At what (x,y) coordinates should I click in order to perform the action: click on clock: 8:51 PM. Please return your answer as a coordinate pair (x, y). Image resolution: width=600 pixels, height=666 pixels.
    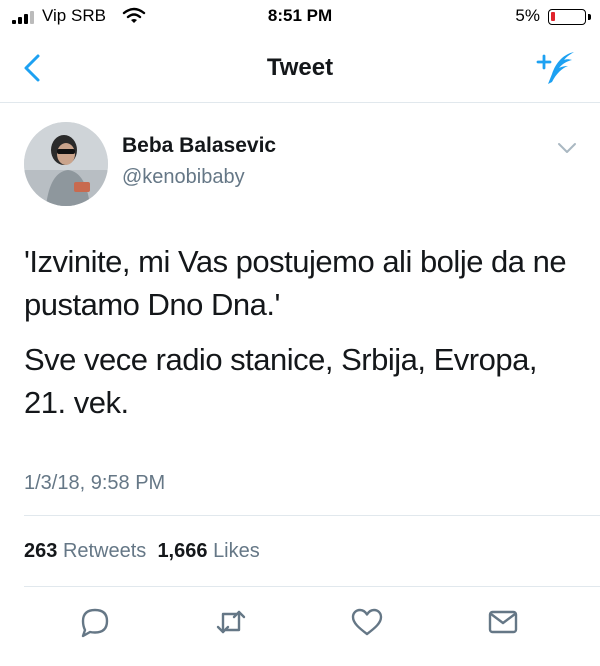
    Looking at the image, I should click on (300, 15).